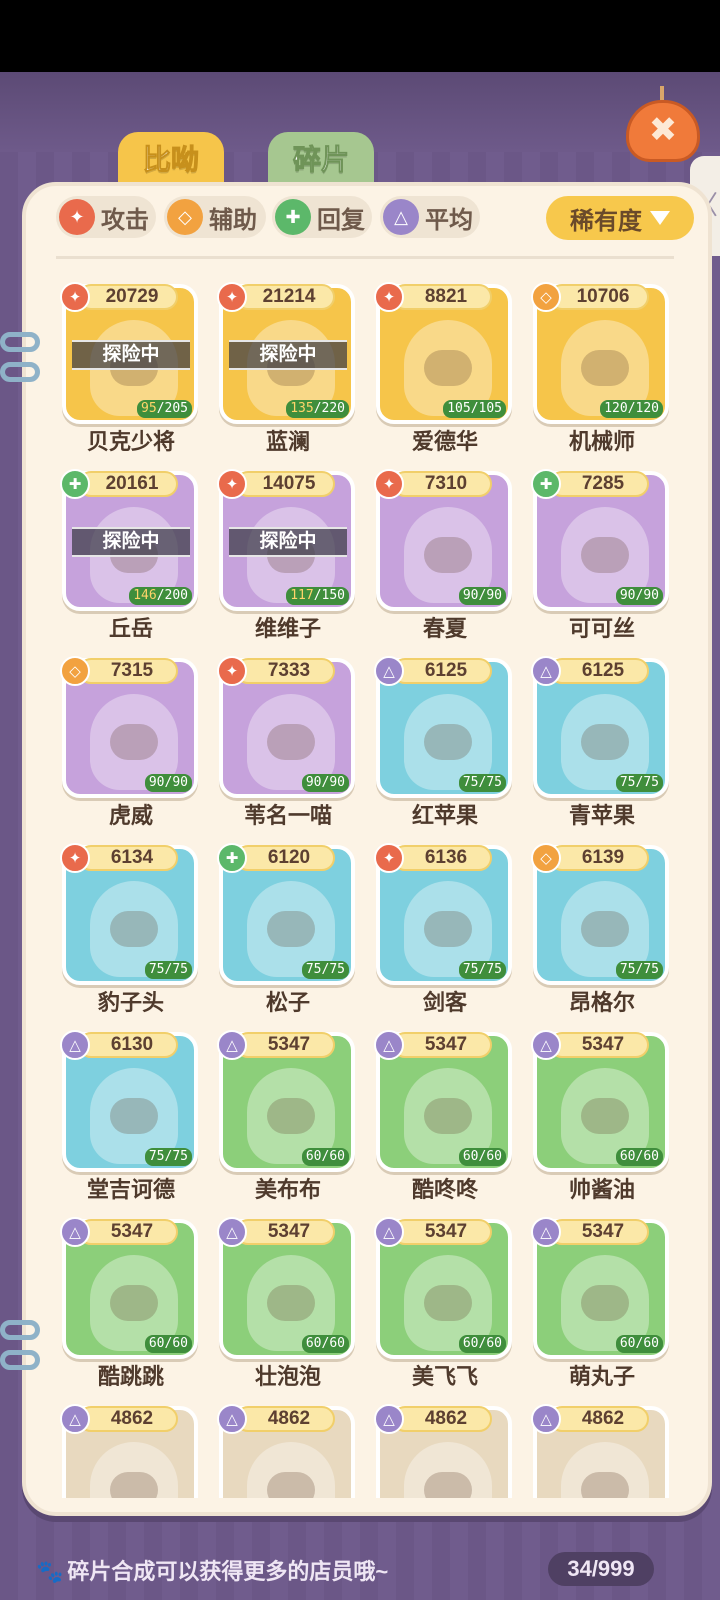  What do you see at coordinates (601, 1569) in the screenshot?
I see `collection-count: 34/999` at bounding box center [601, 1569].